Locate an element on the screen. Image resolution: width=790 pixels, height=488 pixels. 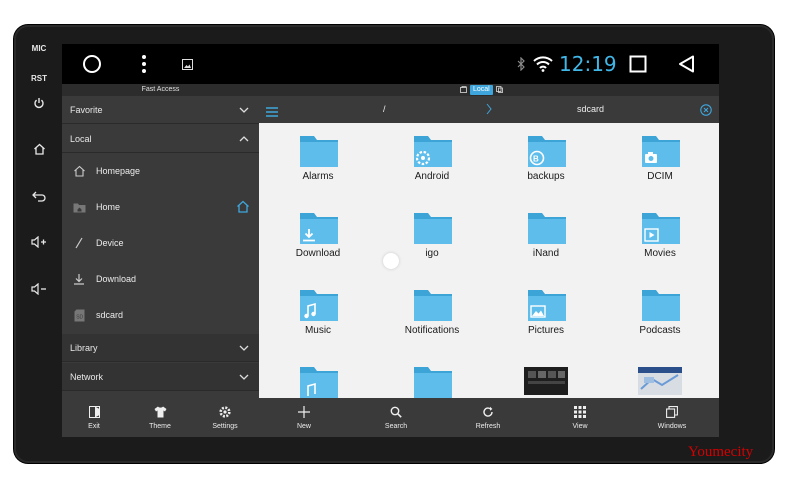
sidebar-item-download: Download is located at coordinates (160, 279).